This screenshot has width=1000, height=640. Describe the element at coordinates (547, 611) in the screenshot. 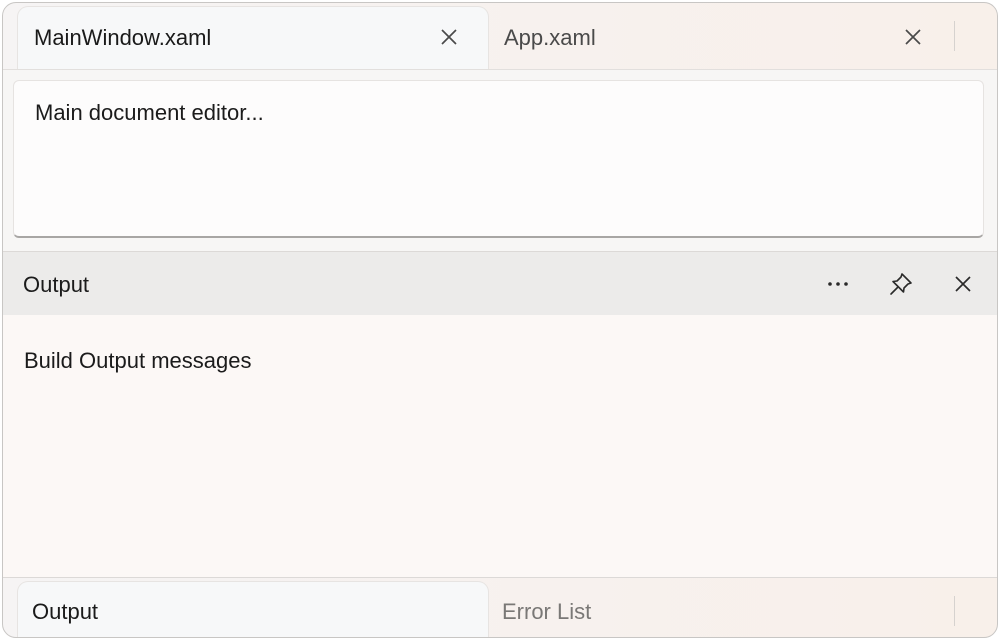

I see `tab-label: Error List` at that location.